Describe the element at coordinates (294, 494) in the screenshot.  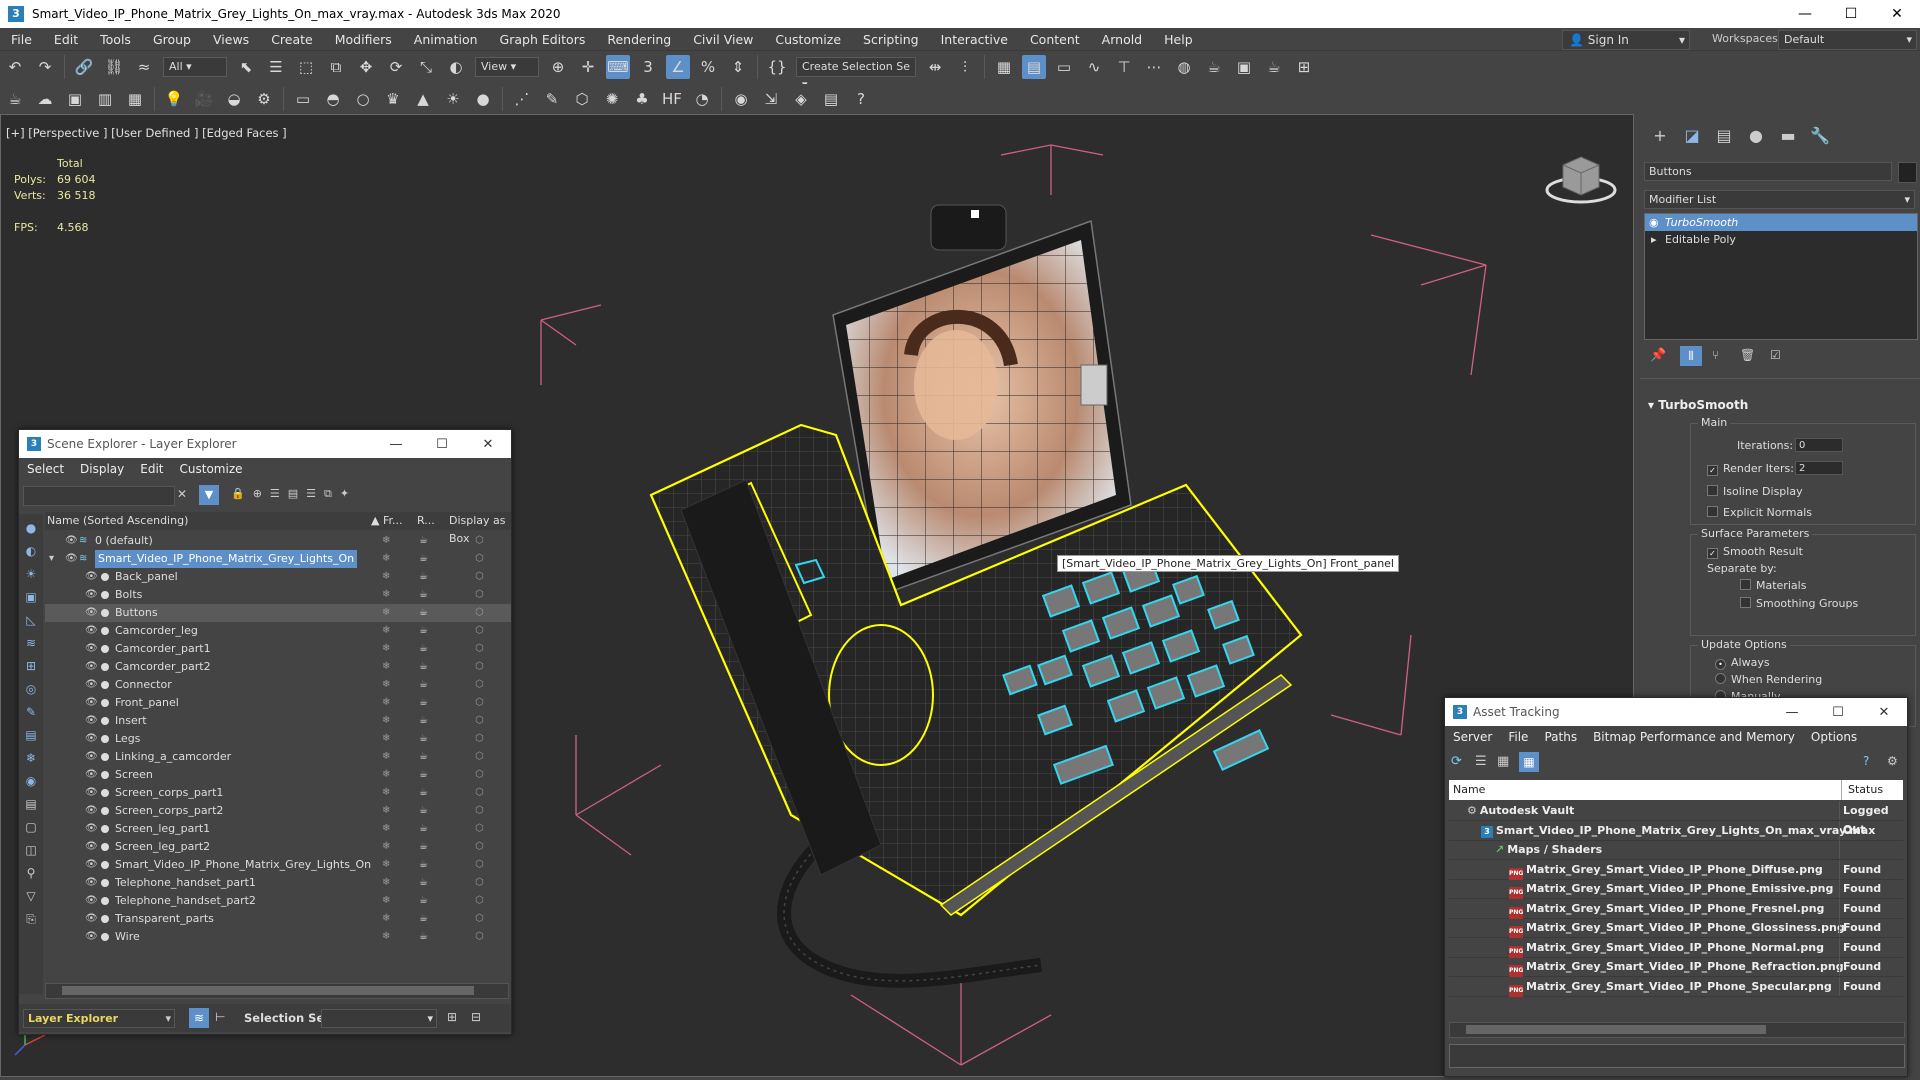
I see `explorer-toolbar-icons: 🔒⊕☰▤☰⧉✦` at that location.